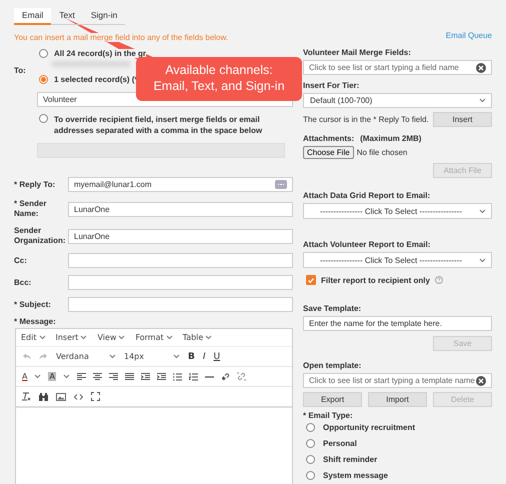 This screenshot has height=484, width=506. I want to click on bullet-list-icon, so click(177, 376).